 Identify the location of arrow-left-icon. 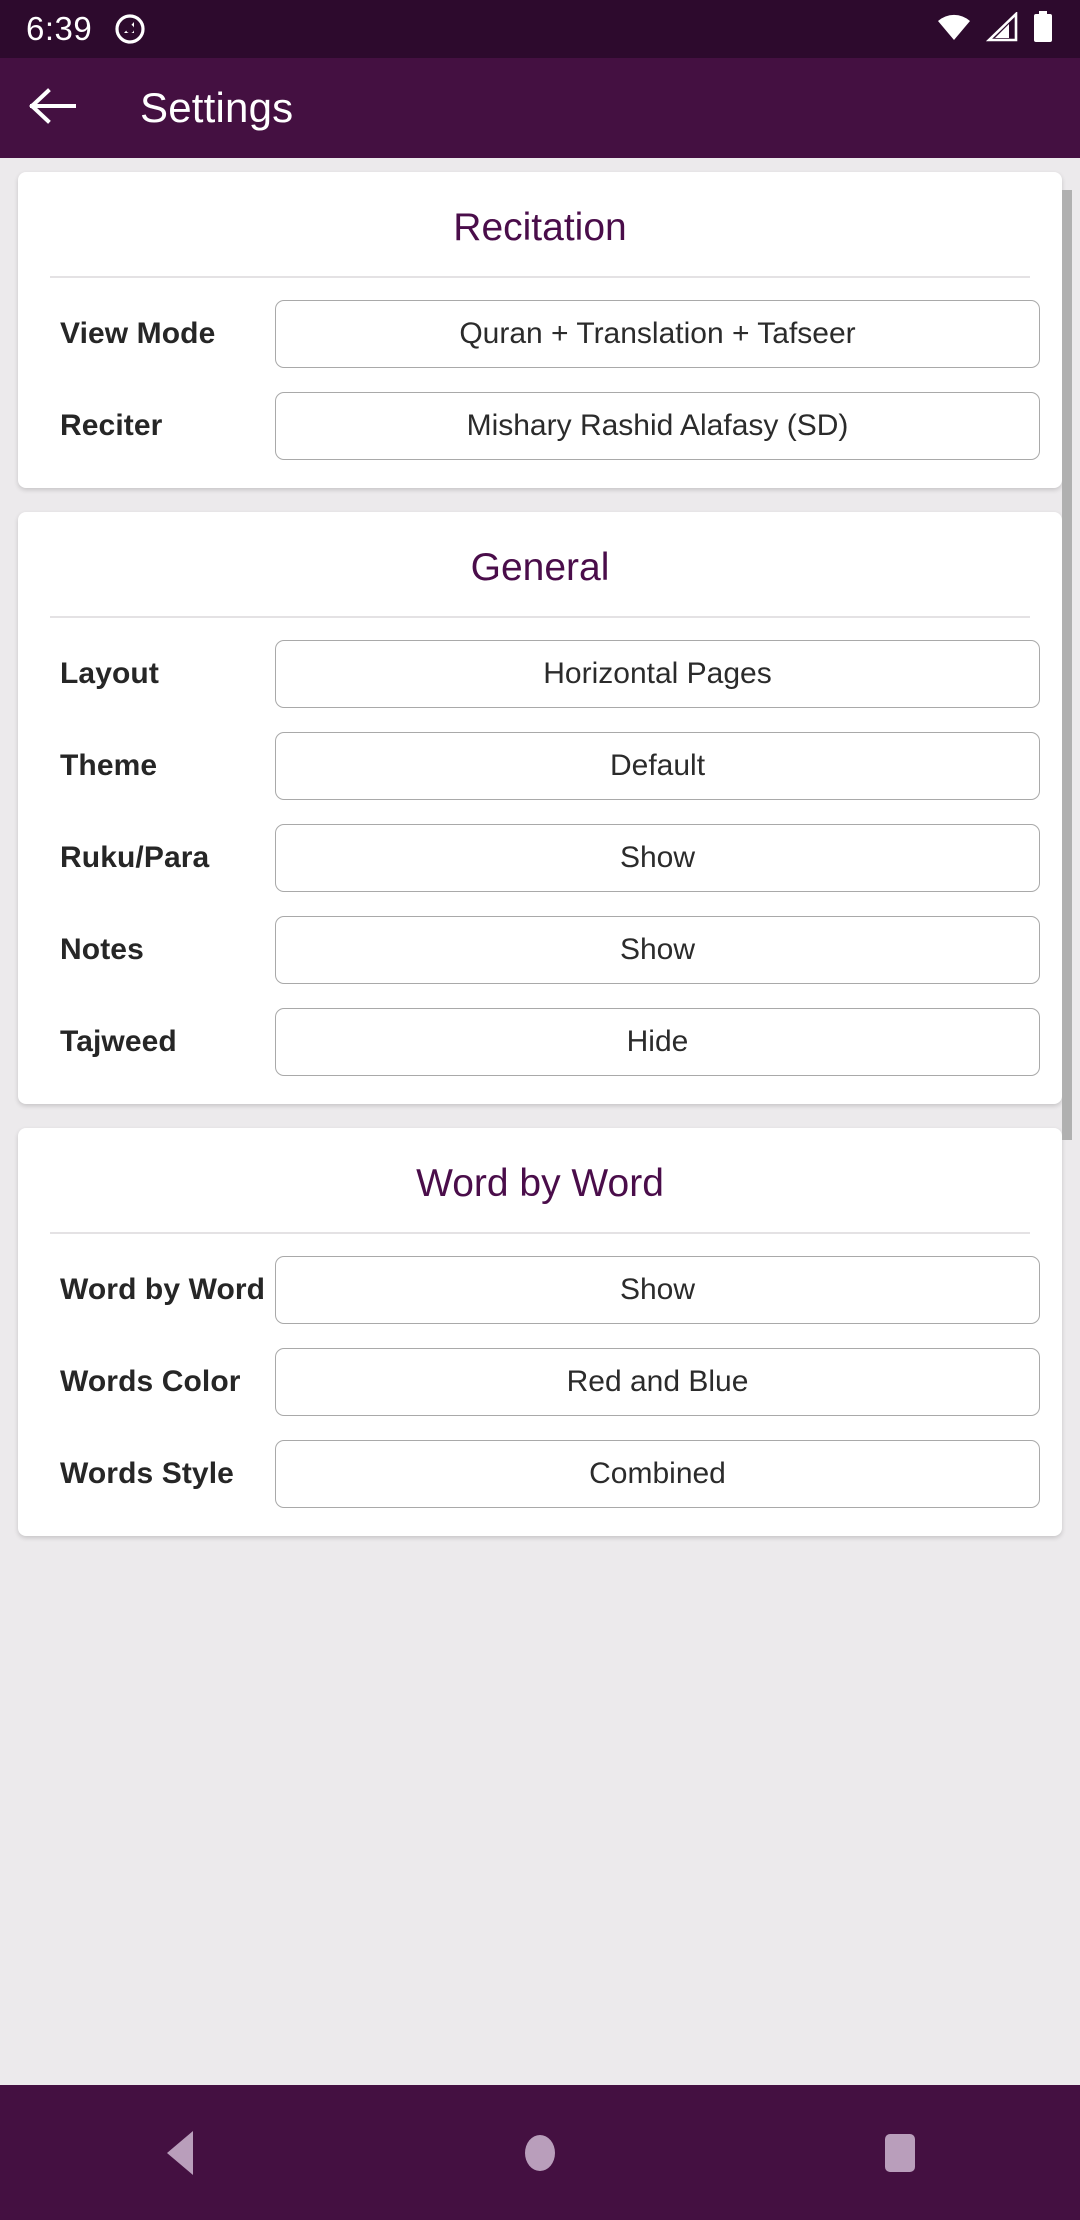
(52, 108).